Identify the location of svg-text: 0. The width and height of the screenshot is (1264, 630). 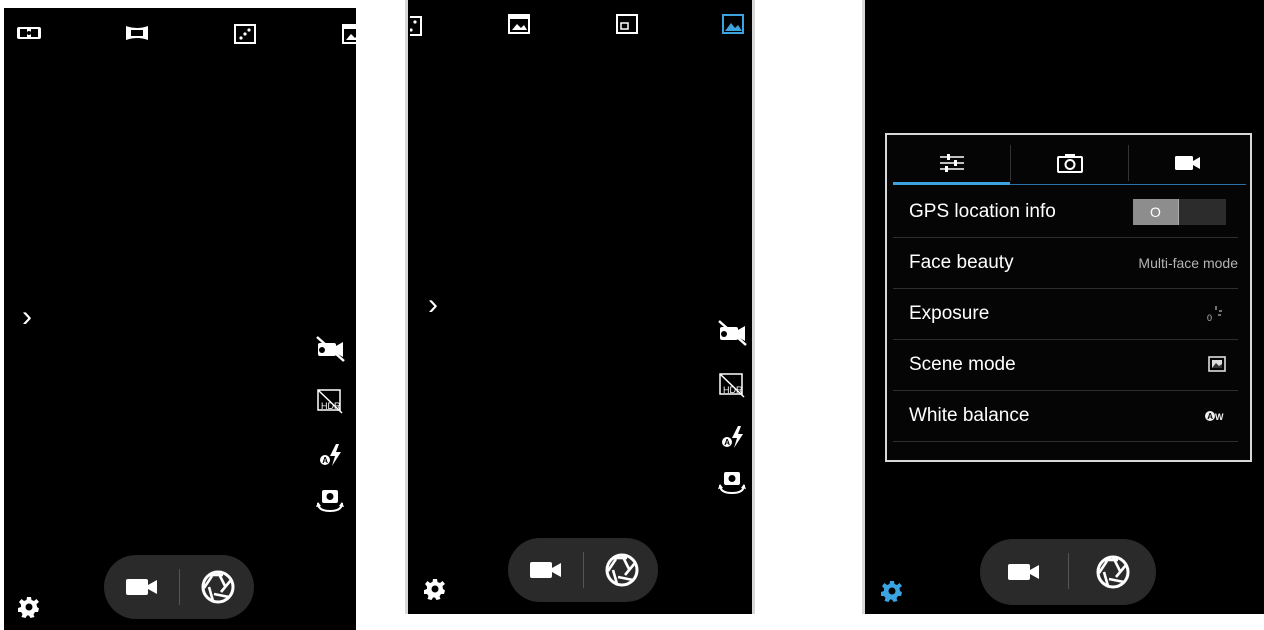
(1209, 318).